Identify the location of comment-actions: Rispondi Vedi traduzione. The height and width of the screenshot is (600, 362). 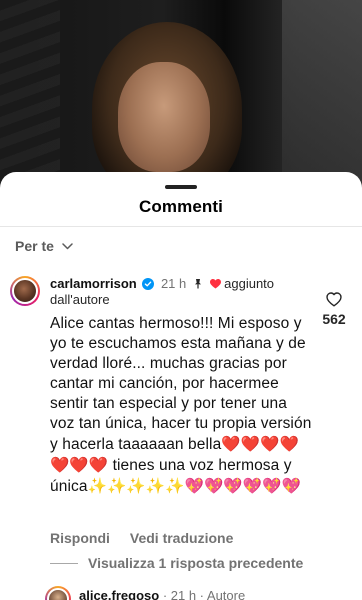
(141, 538).